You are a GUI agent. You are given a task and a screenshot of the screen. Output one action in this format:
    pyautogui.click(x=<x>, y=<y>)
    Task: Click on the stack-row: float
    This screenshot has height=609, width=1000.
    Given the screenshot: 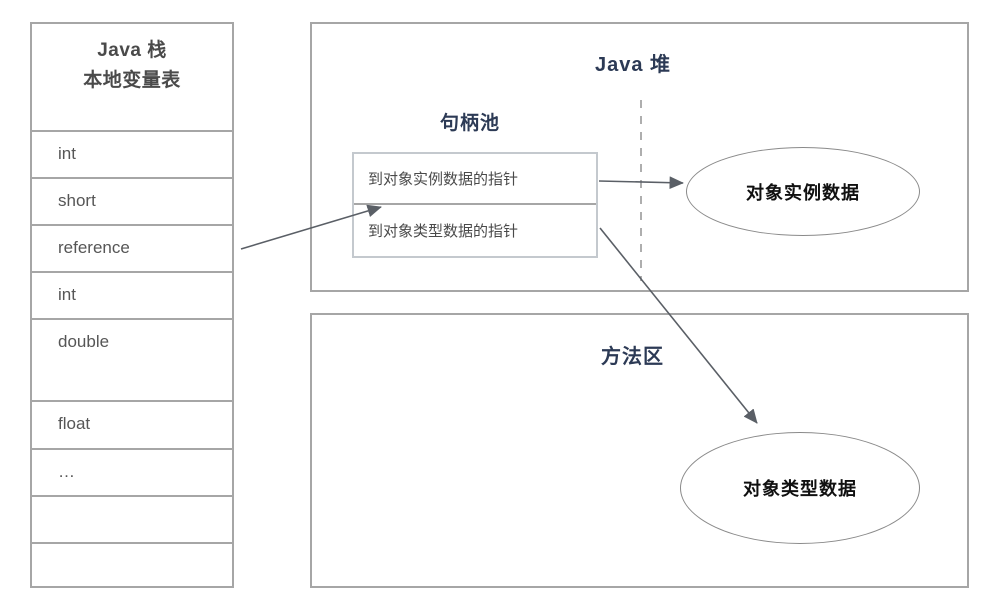 What is the action you would take?
    pyautogui.click(x=132, y=426)
    